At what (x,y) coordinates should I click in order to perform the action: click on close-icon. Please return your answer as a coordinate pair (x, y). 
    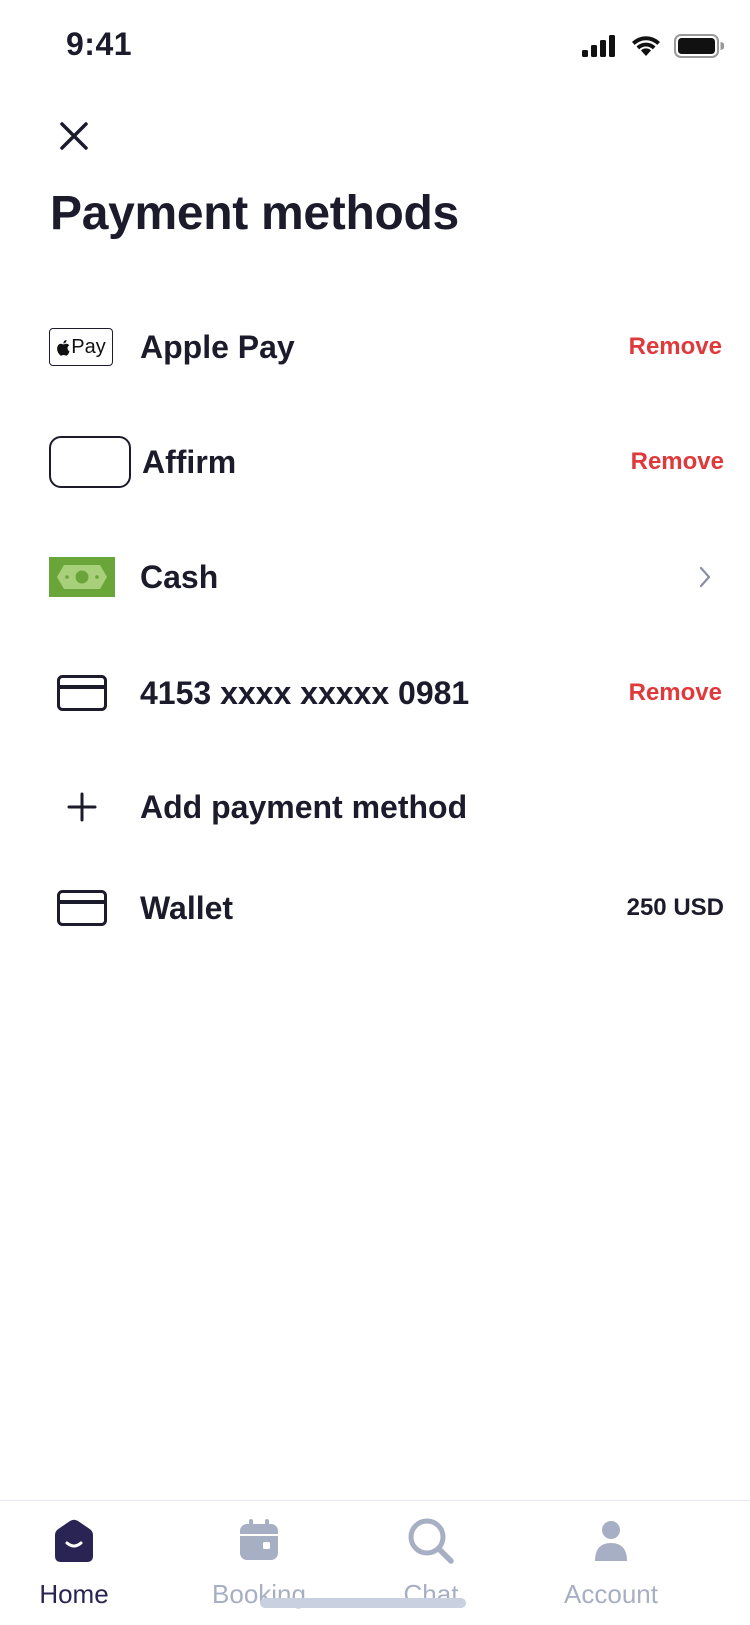
    Looking at the image, I should click on (74, 136).